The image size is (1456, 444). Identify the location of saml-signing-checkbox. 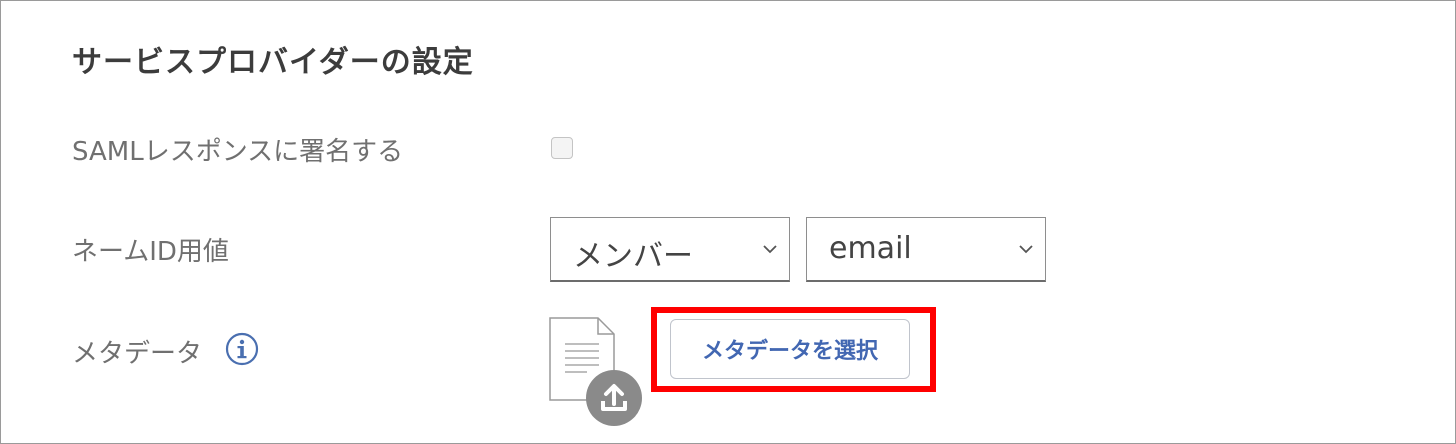
(562, 148).